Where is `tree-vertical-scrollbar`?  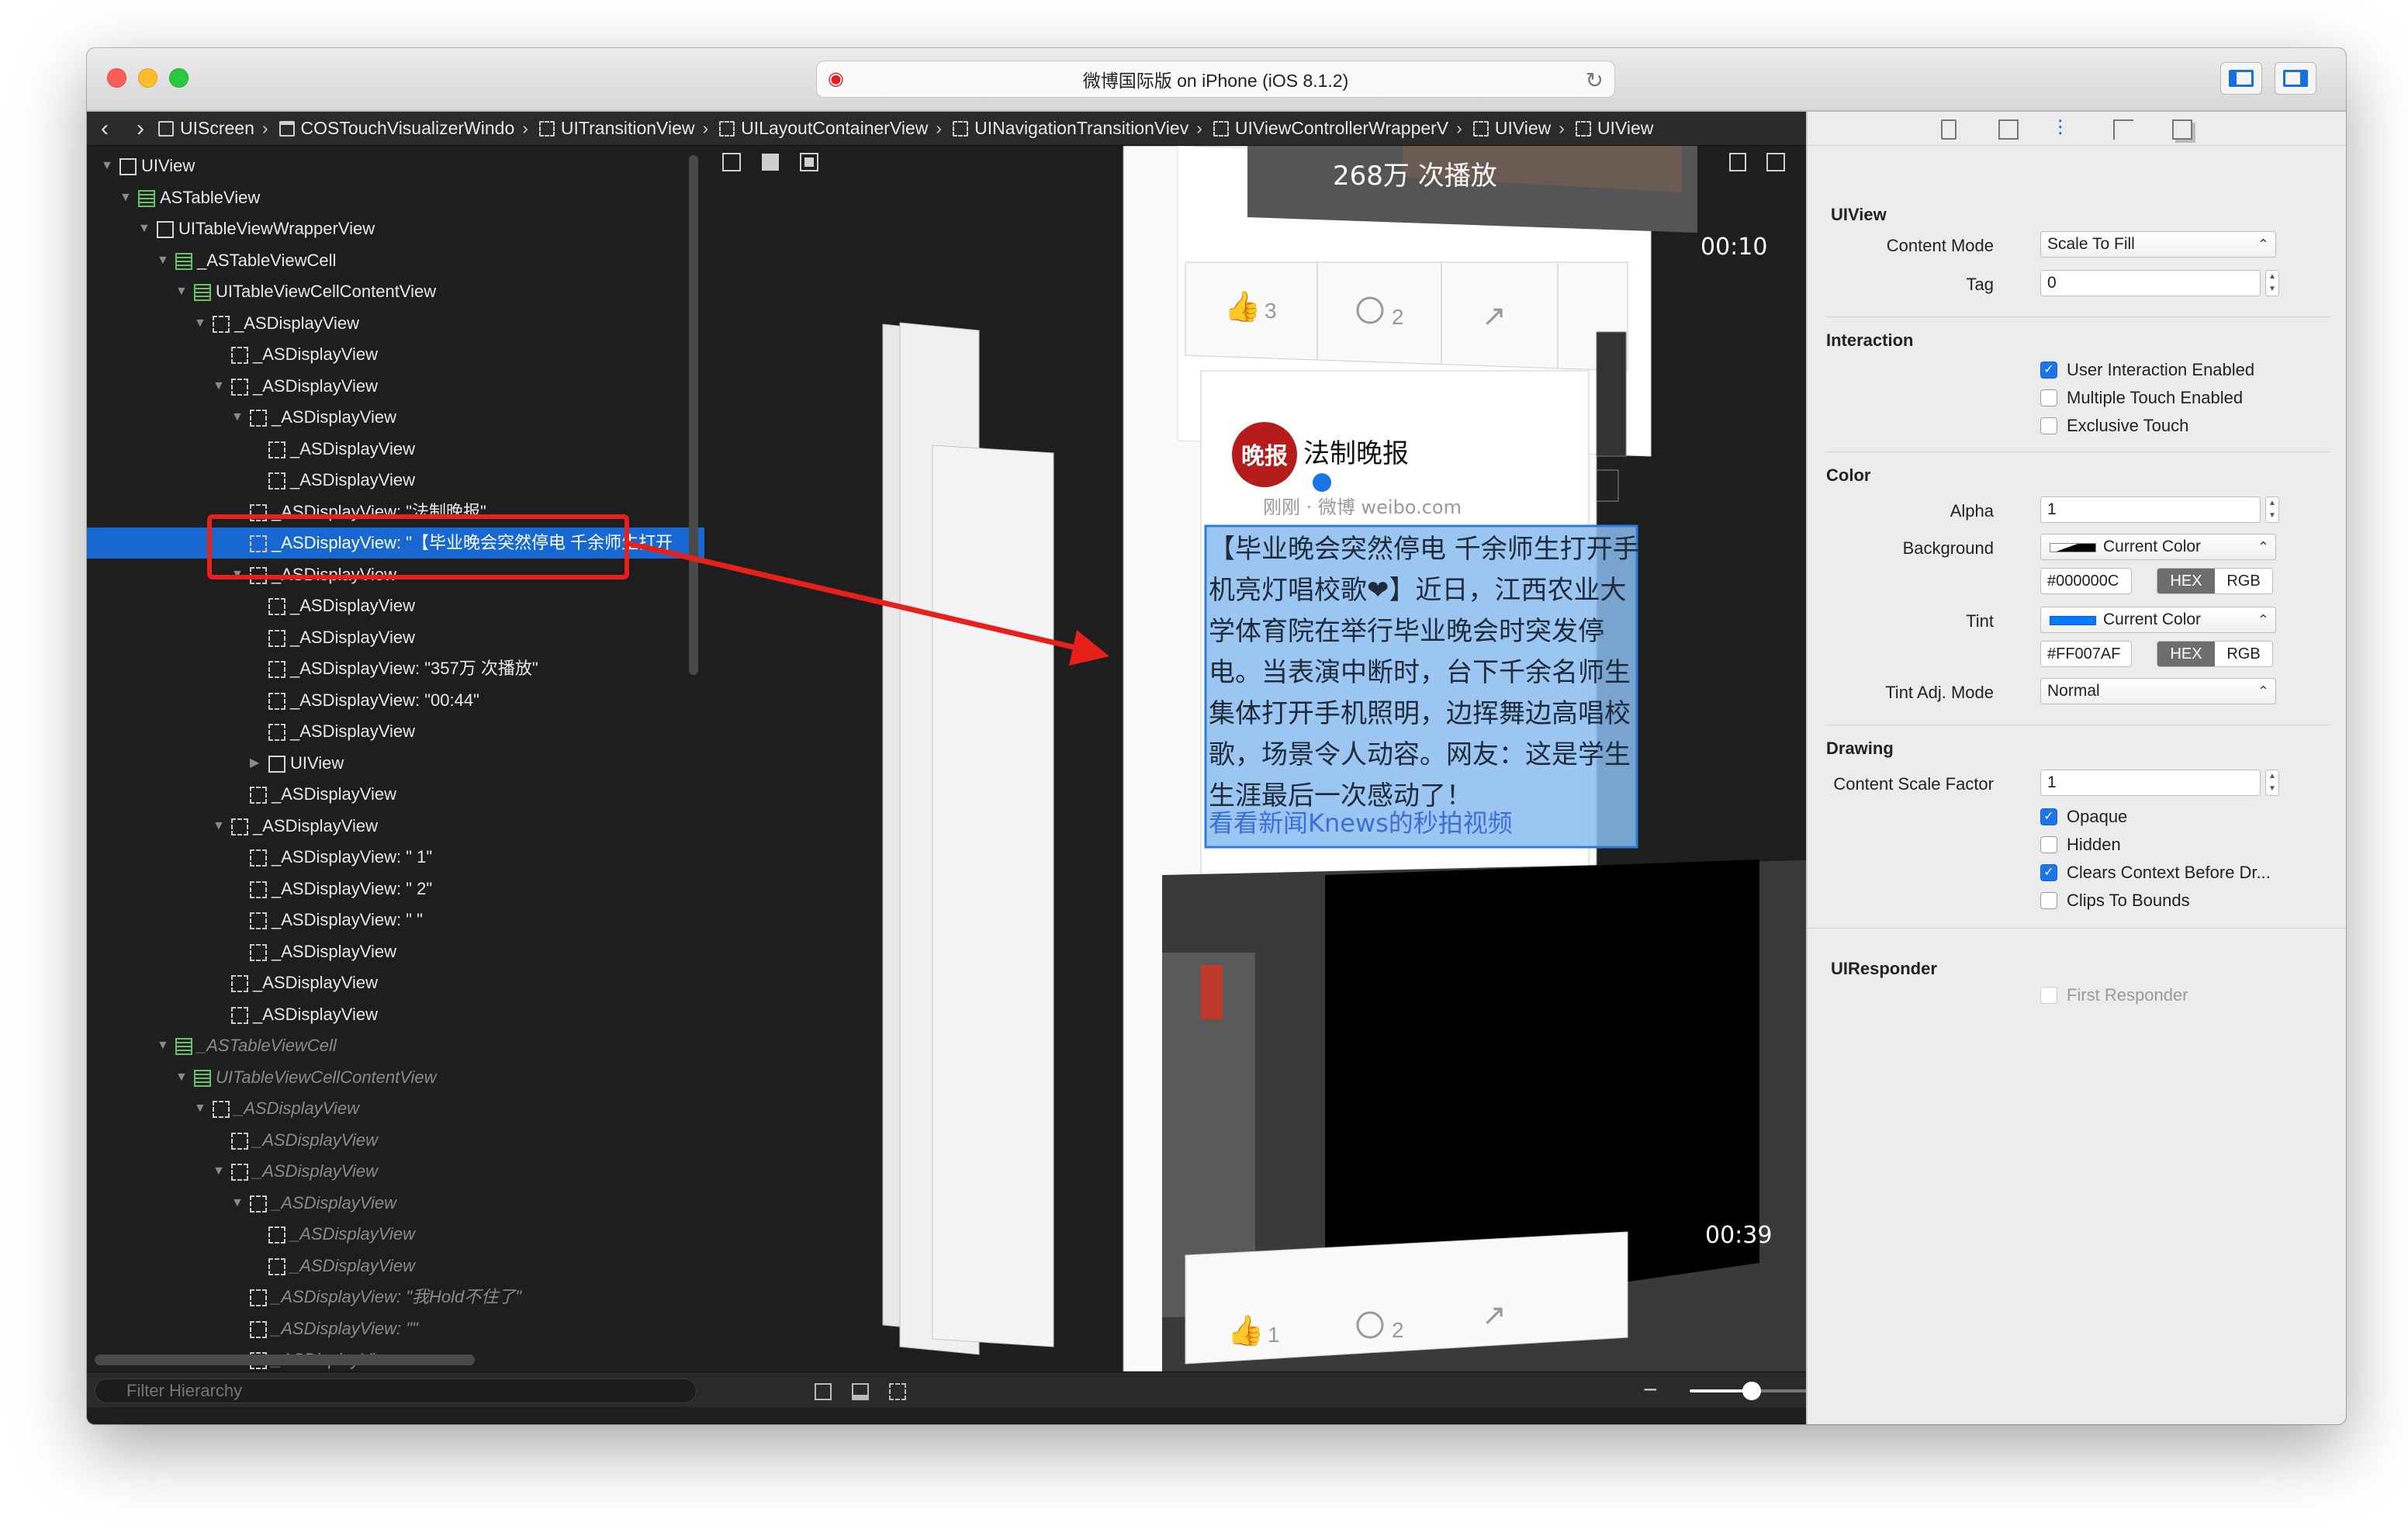 tree-vertical-scrollbar is located at coordinates (693, 415).